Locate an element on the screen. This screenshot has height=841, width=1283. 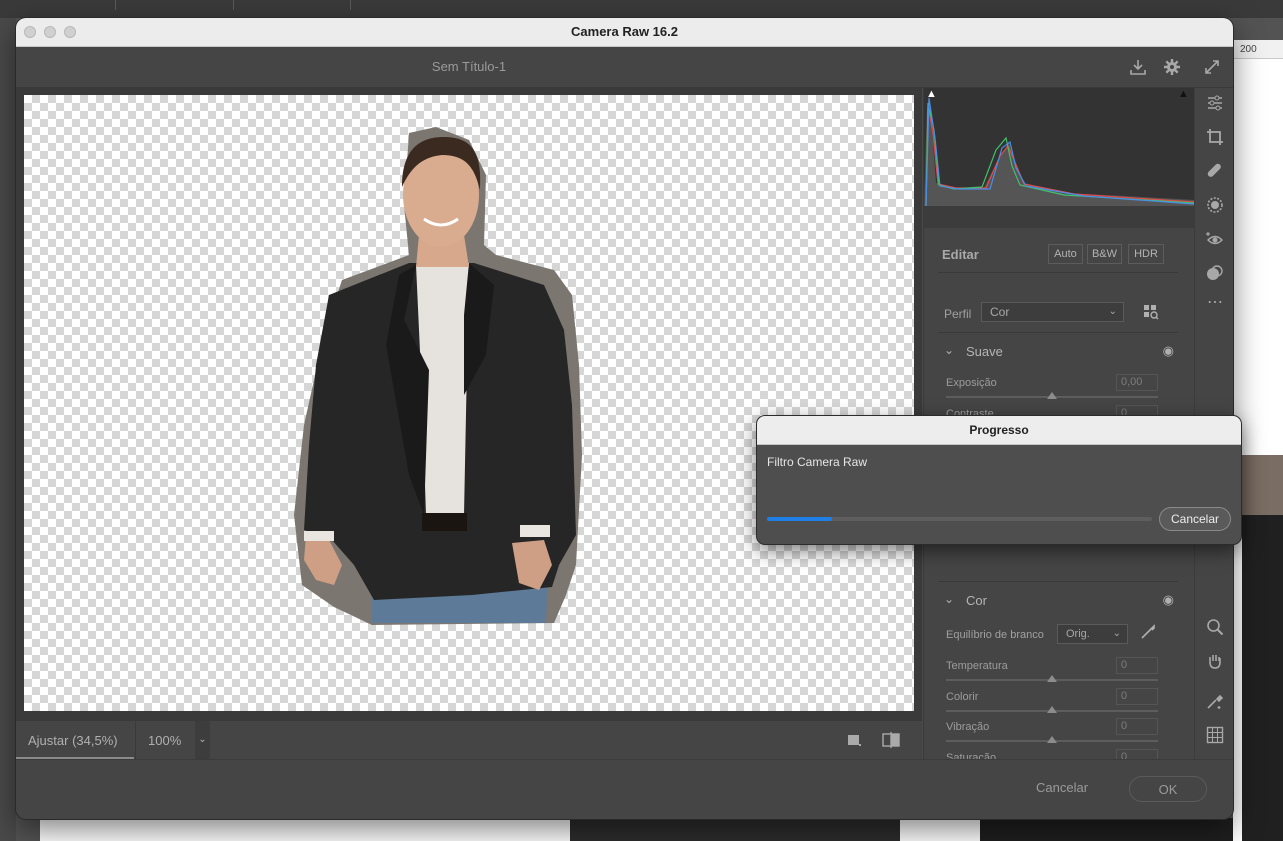
hdr-button: HDR is located at coordinates (1146, 254).